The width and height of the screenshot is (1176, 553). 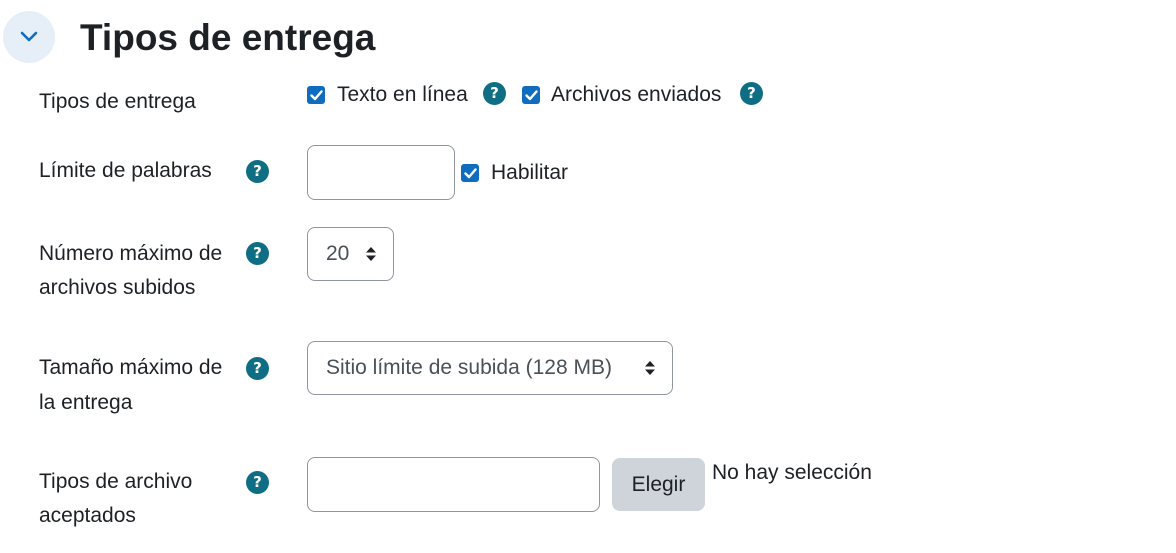 I want to click on choose-file-types-button: Elegir, so click(x=658, y=484).